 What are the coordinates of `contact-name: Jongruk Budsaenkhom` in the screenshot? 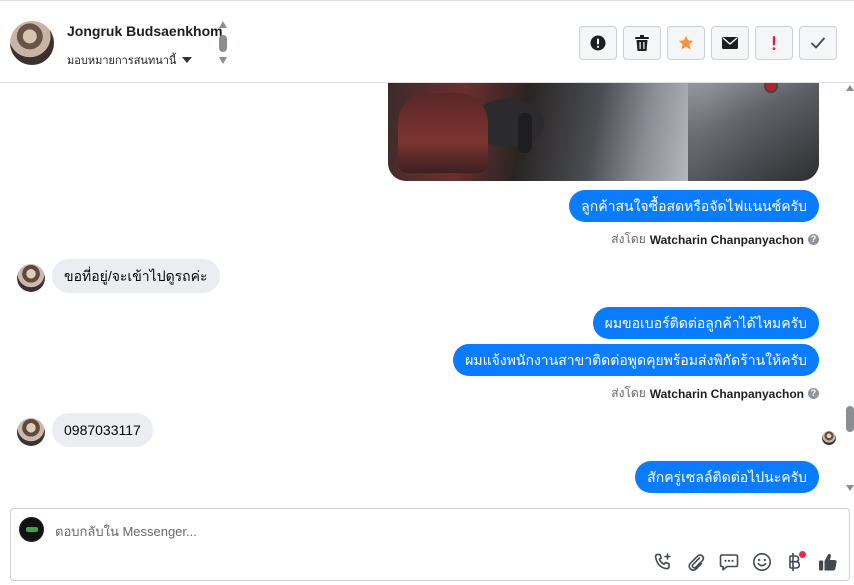 It's located at (145, 31).